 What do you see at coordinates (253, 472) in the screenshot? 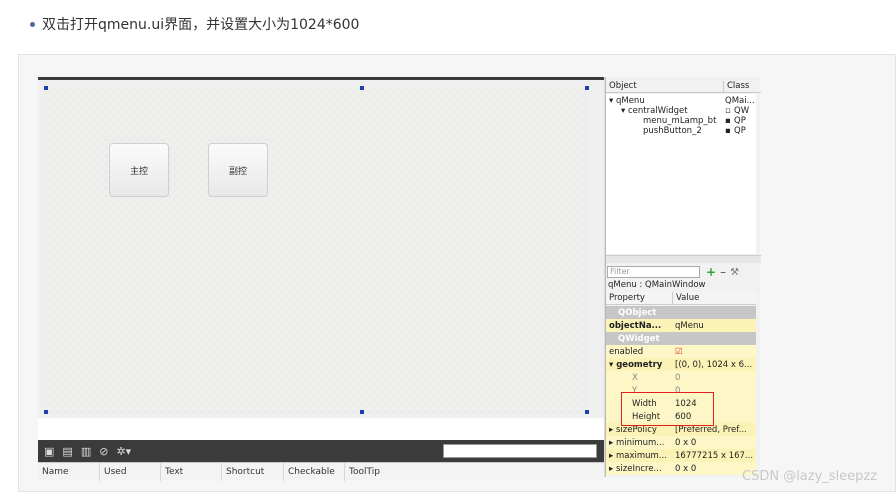
I see `column-header: Shortcut` at bounding box center [253, 472].